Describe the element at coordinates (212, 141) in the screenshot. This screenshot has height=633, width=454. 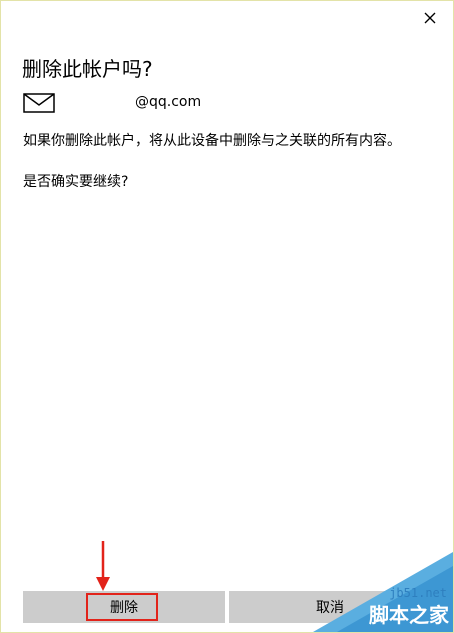
I see `delete-warning-text: 如果你删除此帐户，将从此设备中删除与之关联的所有内容。` at that location.